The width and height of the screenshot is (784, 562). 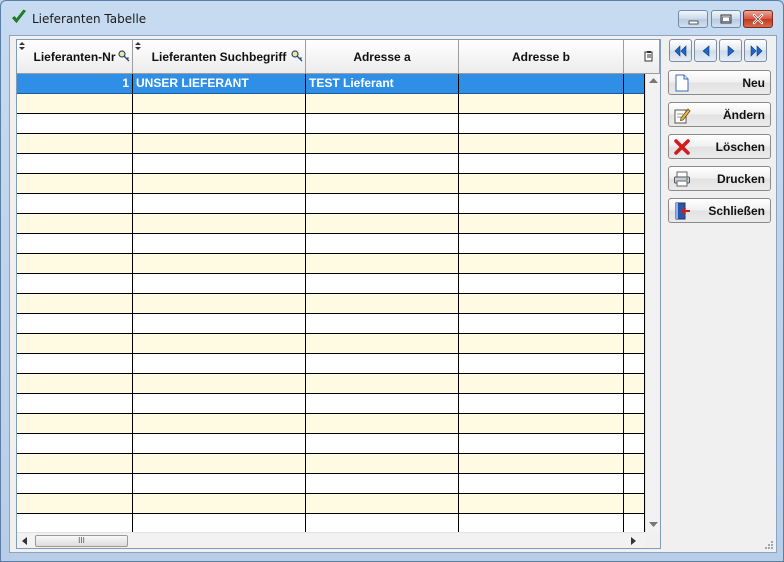 What do you see at coordinates (719, 210) in the screenshot?
I see `close-button: Schließen` at bounding box center [719, 210].